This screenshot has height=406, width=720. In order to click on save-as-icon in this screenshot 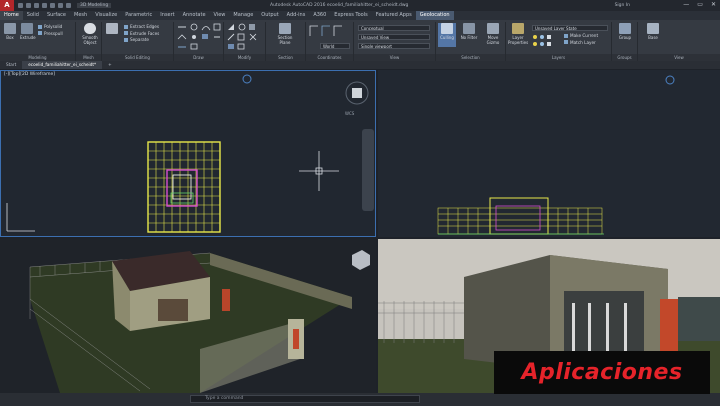, I will do `click(44, 5)`.